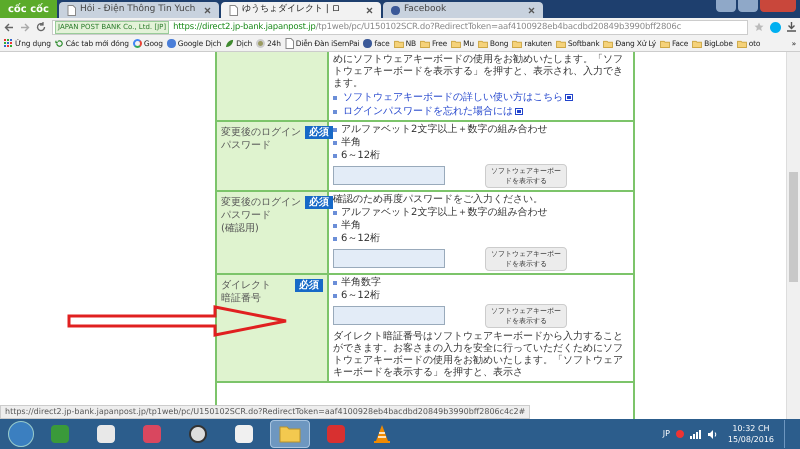  What do you see at coordinates (726, 6) in the screenshot?
I see `minimize-button` at bounding box center [726, 6].